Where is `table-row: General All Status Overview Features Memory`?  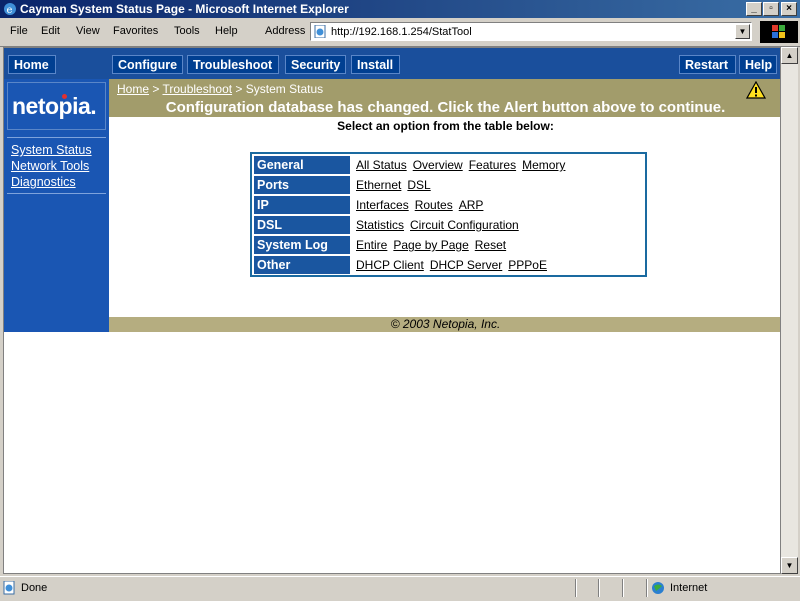 table-row: General All Status Overview Features Memory is located at coordinates (449, 165).